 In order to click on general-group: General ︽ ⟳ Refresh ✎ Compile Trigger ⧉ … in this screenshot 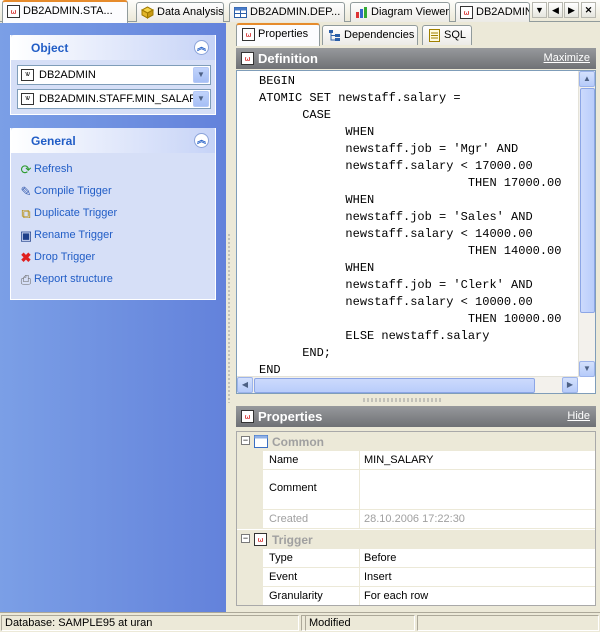, I will do `click(113, 214)`.